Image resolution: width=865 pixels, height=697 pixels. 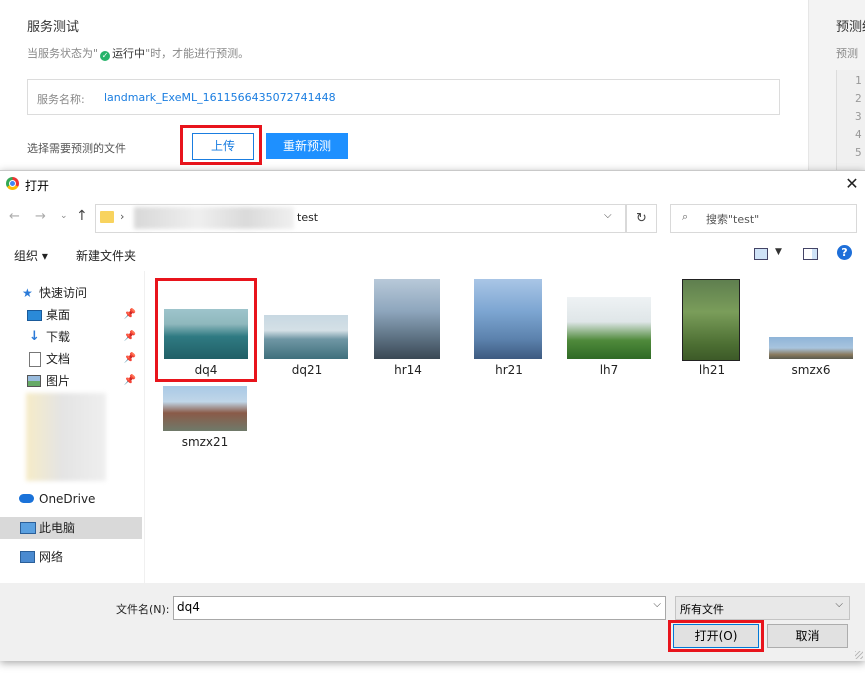 What do you see at coordinates (509, 370) in the screenshot?
I see `file-name: hr21` at bounding box center [509, 370].